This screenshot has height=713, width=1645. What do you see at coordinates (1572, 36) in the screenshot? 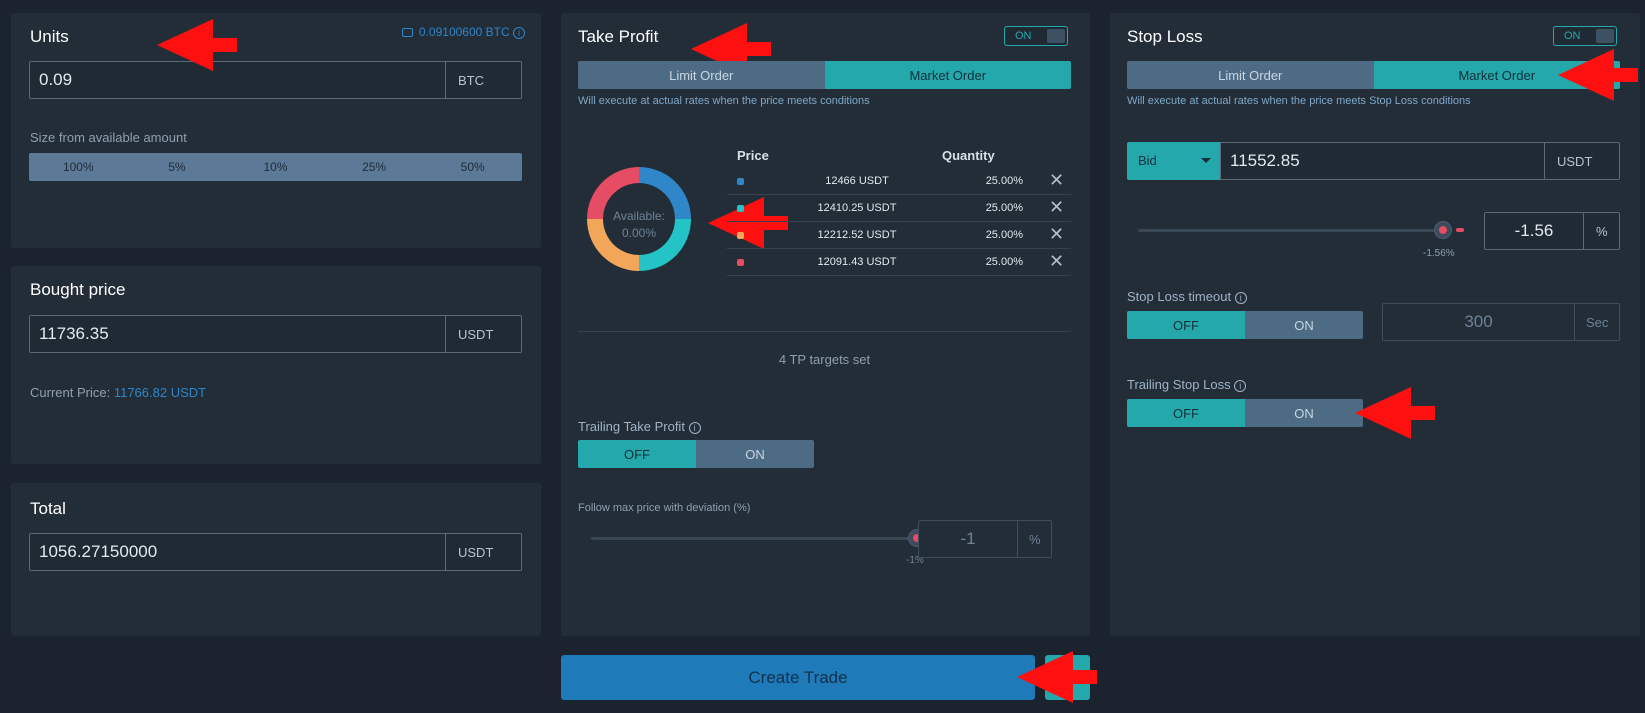
I see `stop-loss-toggle-label: ON` at bounding box center [1572, 36].